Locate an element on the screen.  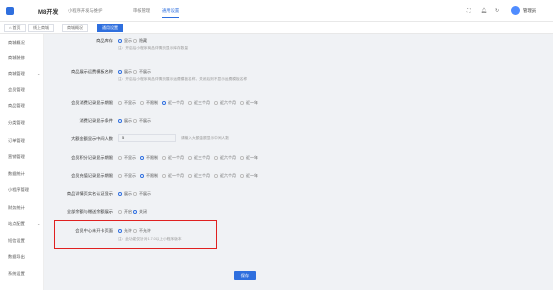
sidebar-item-finance: 财务统计 is located at coordinates (16, 208).